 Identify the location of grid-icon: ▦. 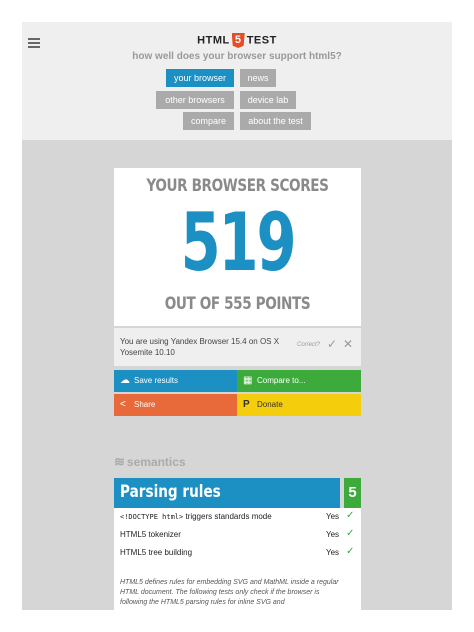
(248, 380).